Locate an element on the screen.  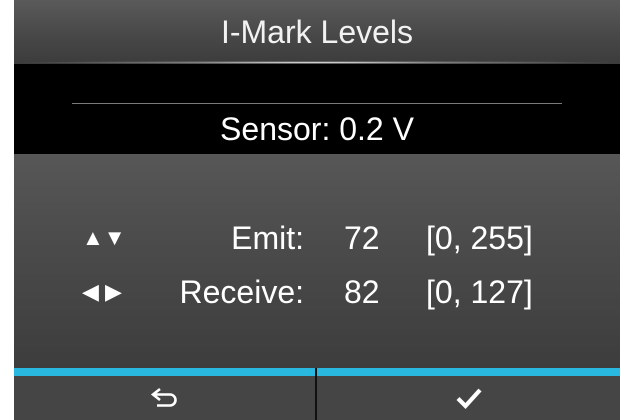
divider-line is located at coordinates (317, 103).